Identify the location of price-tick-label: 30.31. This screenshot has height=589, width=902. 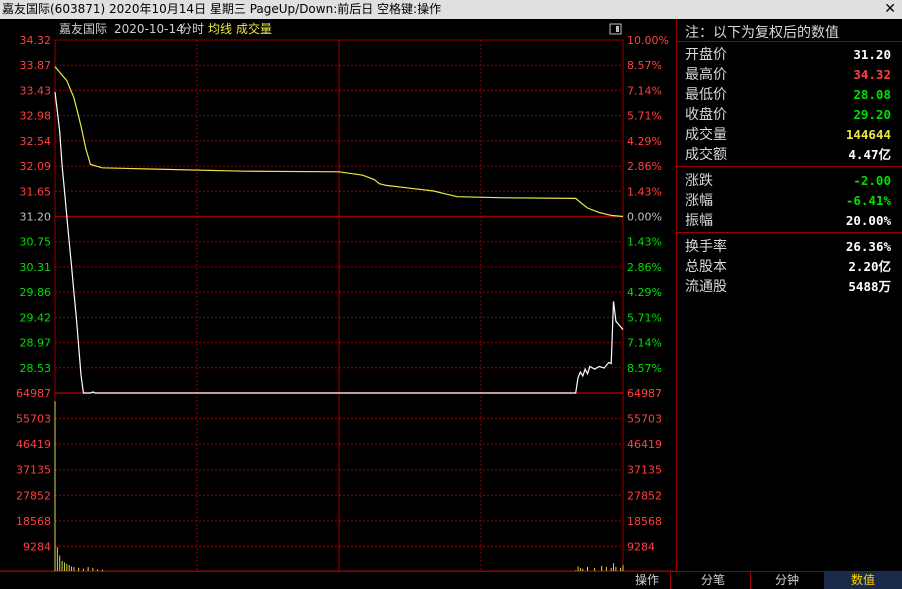
(36, 267).